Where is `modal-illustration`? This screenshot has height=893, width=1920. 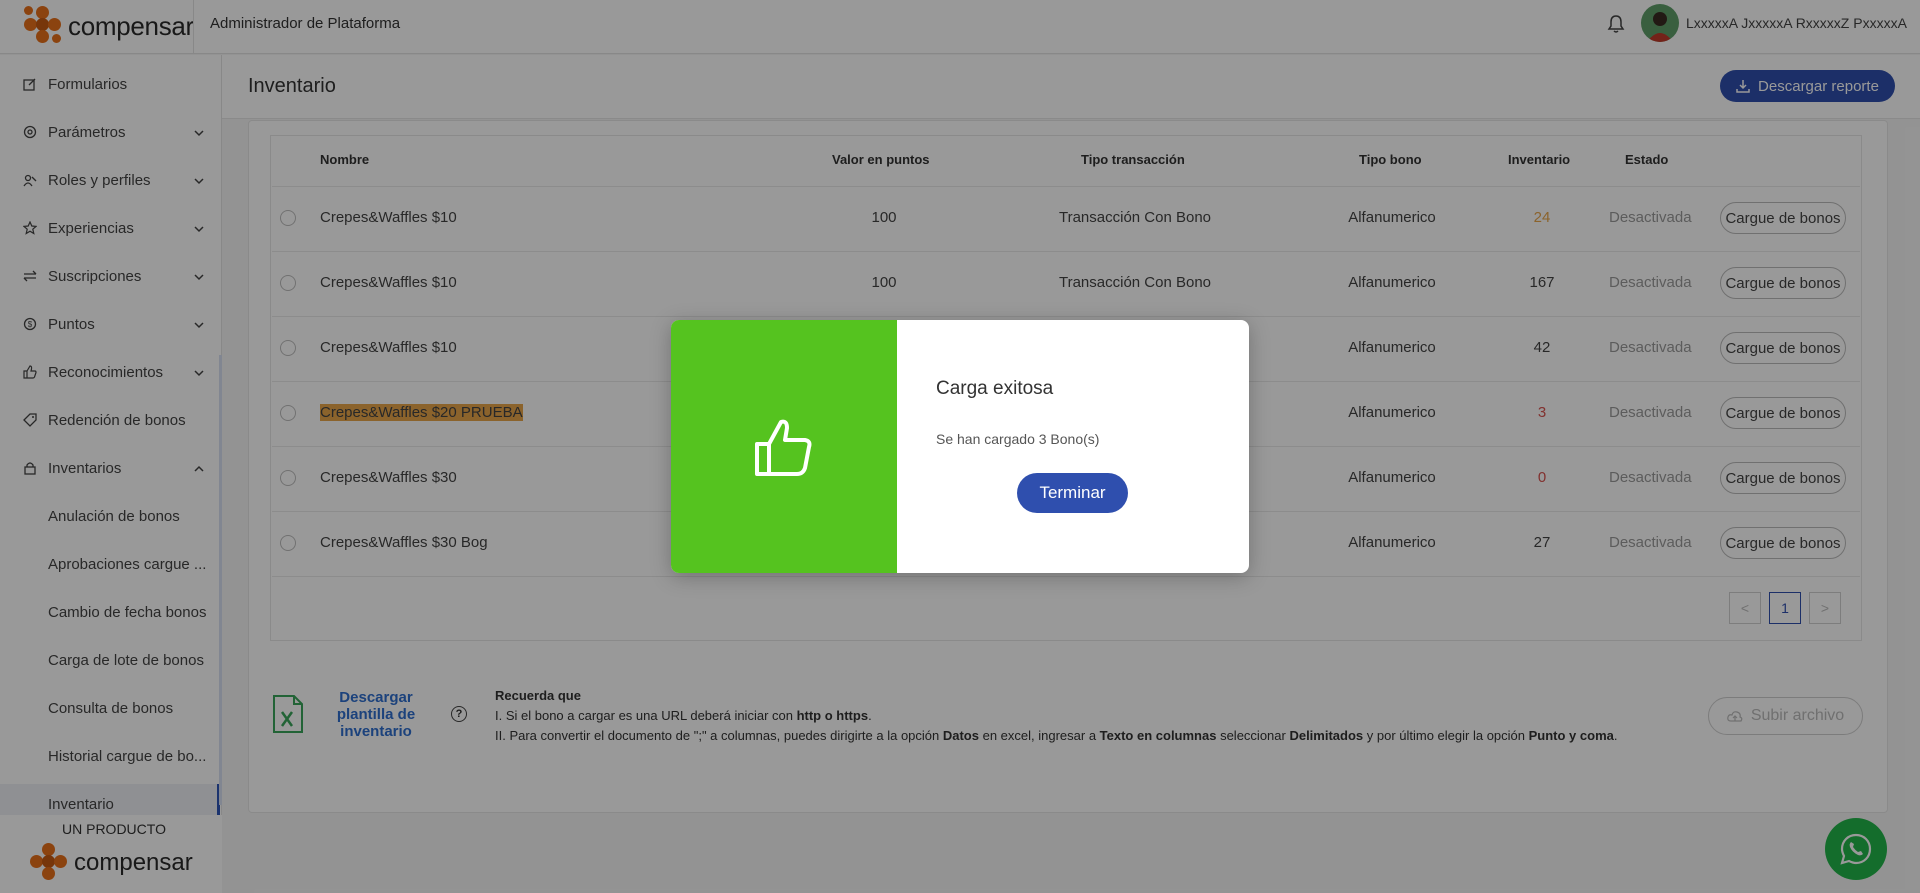 modal-illustration is located at coordinates (784, 446).